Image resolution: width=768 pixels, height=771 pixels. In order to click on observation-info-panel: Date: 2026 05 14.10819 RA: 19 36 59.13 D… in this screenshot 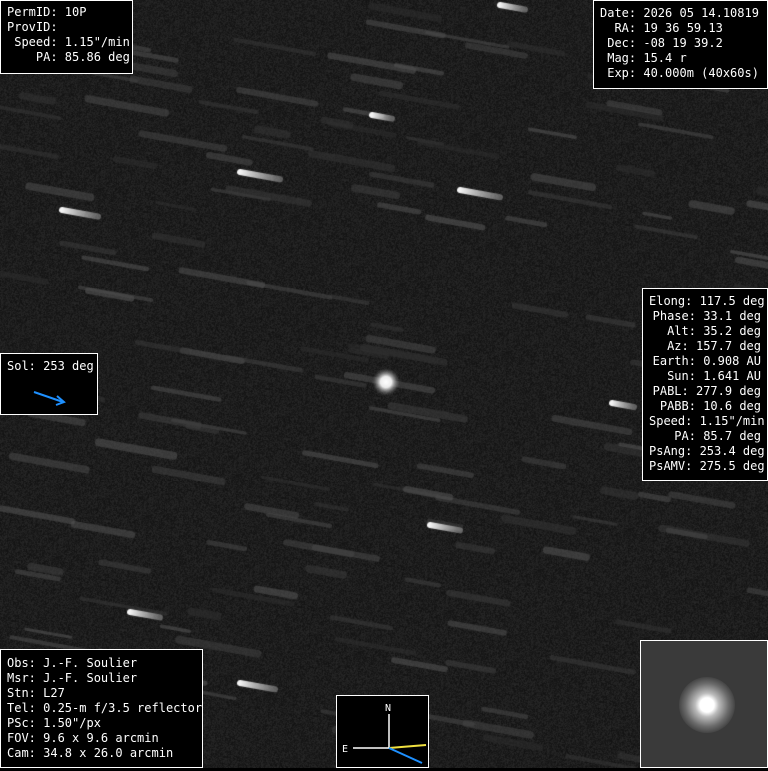, I will do `click(680, 44)`.